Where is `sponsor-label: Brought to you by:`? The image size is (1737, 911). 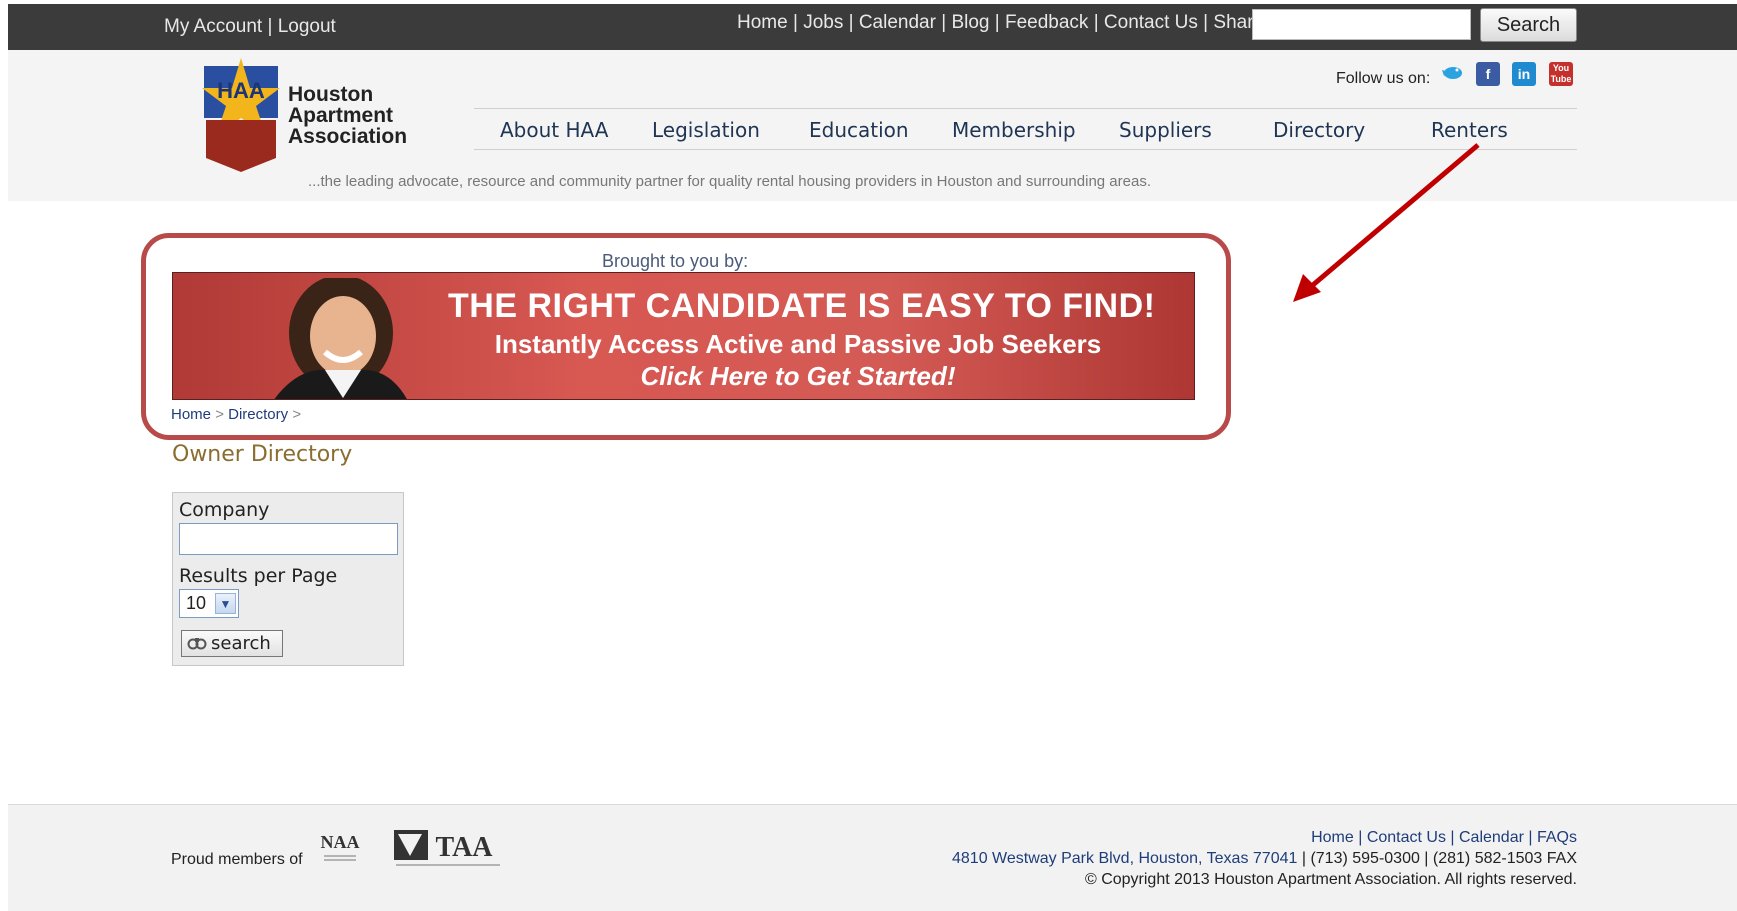 sponsor-label: Brought to you by: is located at coordinates (675, 261).